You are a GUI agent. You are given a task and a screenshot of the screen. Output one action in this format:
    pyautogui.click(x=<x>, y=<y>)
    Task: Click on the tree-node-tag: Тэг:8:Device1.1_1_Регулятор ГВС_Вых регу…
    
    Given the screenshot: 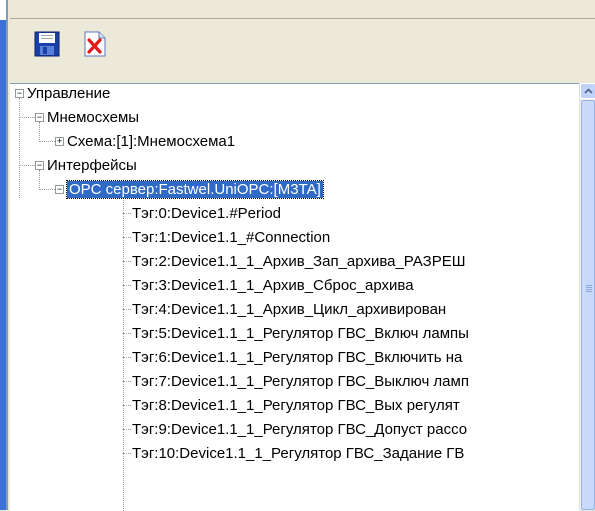 What is the action you would take?
    pyautogui.click(x=296, y=406)
    